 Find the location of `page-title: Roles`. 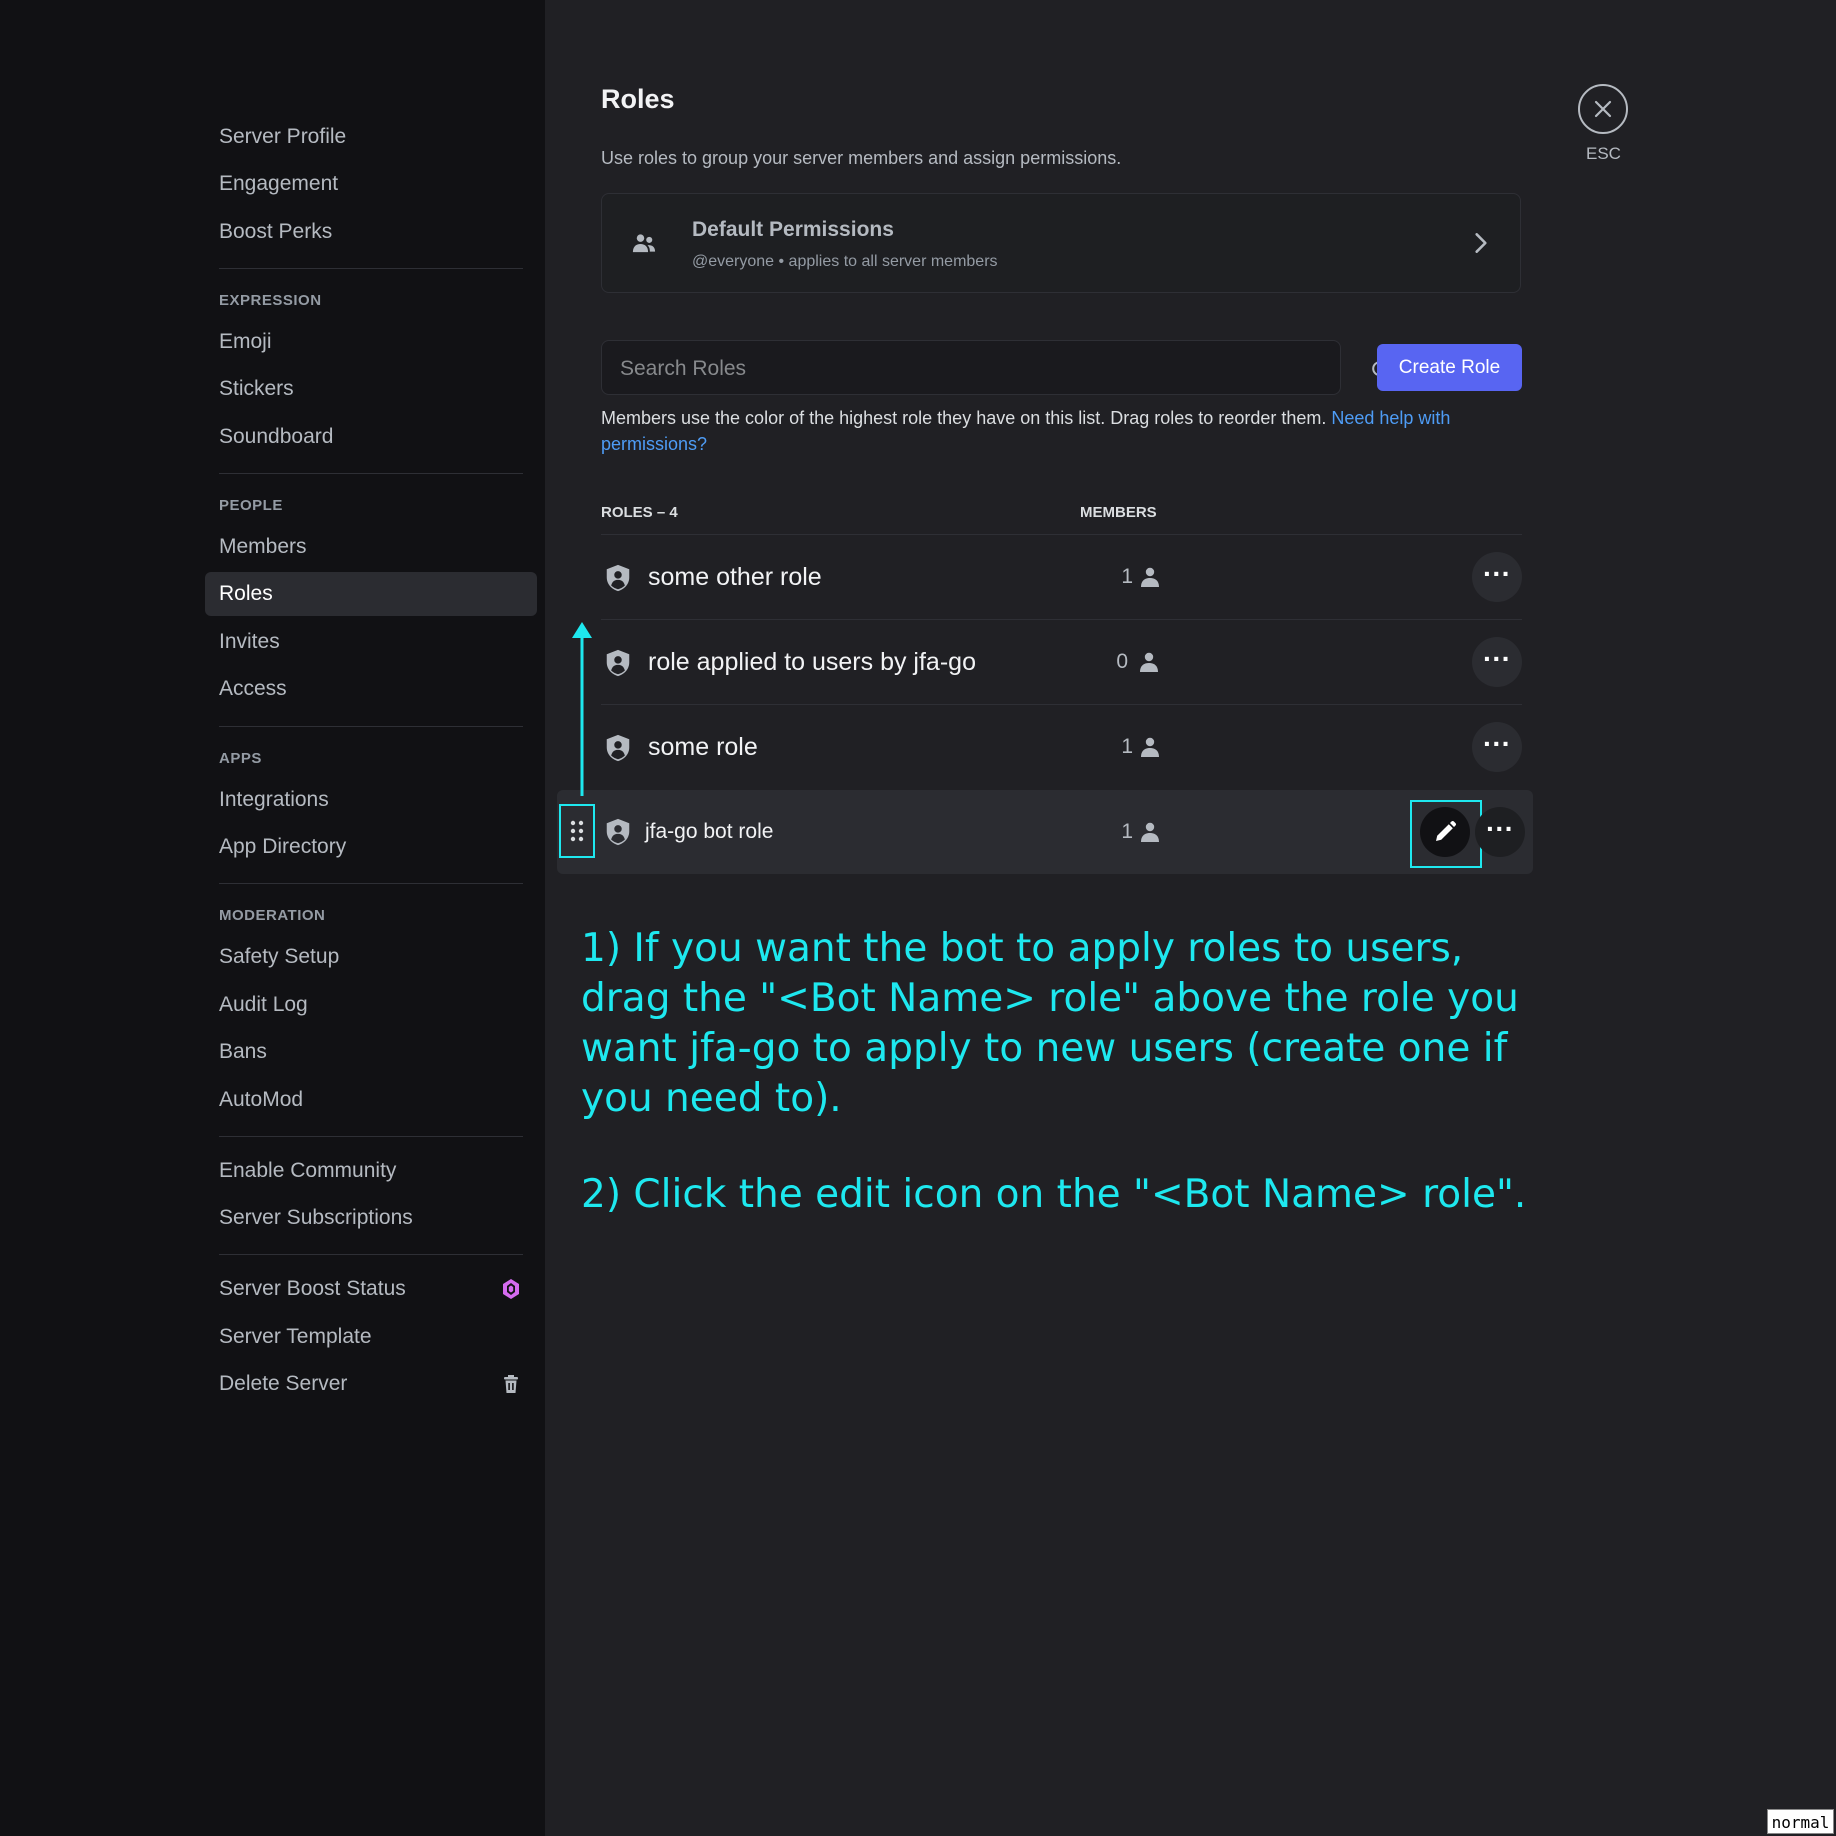

page-title: Roles is located at coordinates (638, 99).